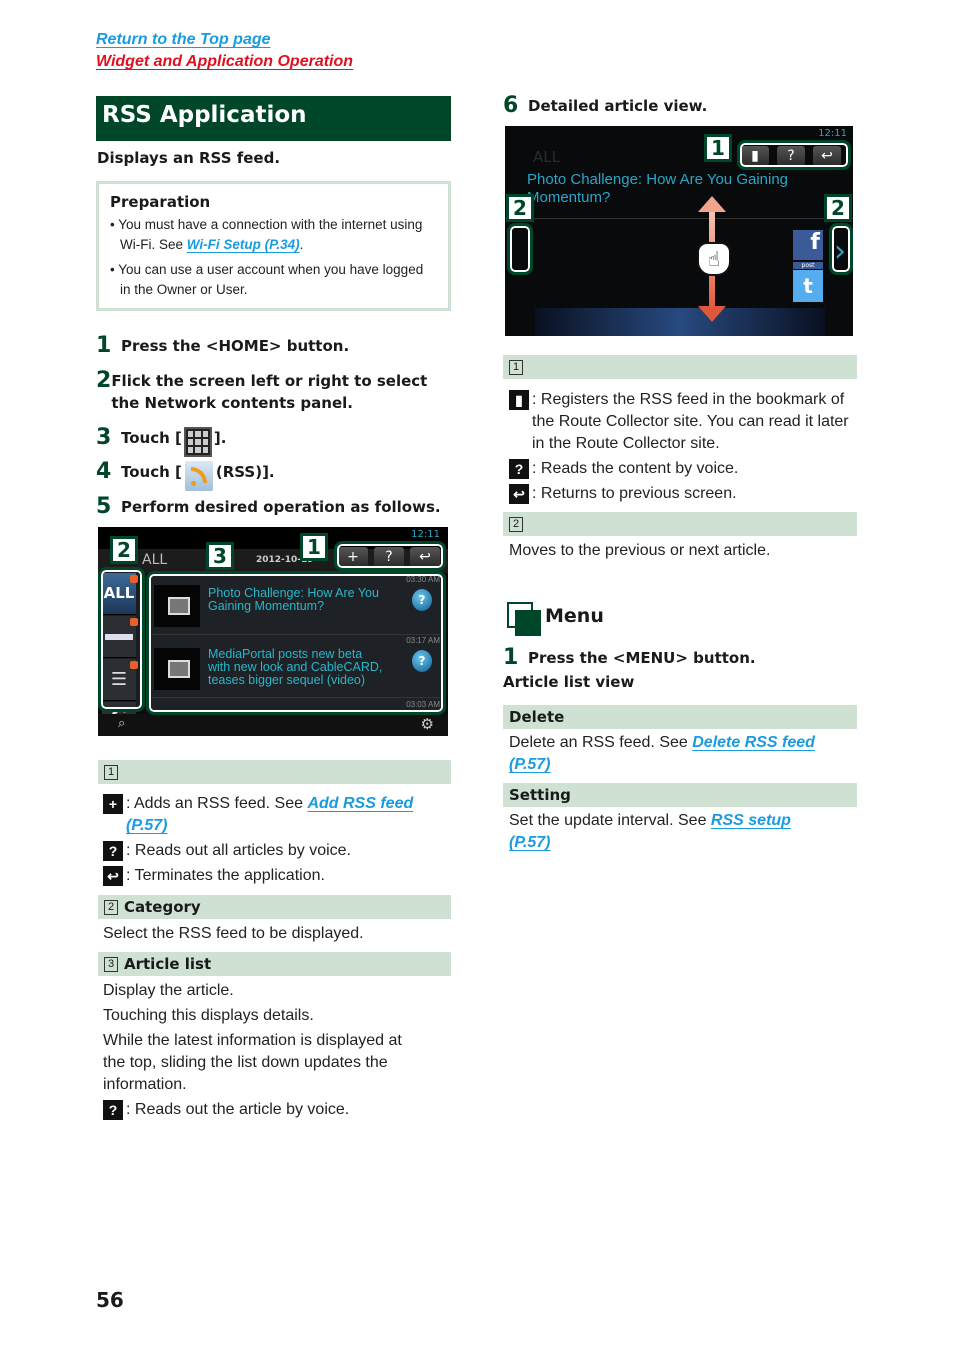 Image resolution: width=954 pixels, height=1354 pixels. Describe the element at coordinates (121, 723) in the screenshot. I see `search-icon: ⌕` at that location.